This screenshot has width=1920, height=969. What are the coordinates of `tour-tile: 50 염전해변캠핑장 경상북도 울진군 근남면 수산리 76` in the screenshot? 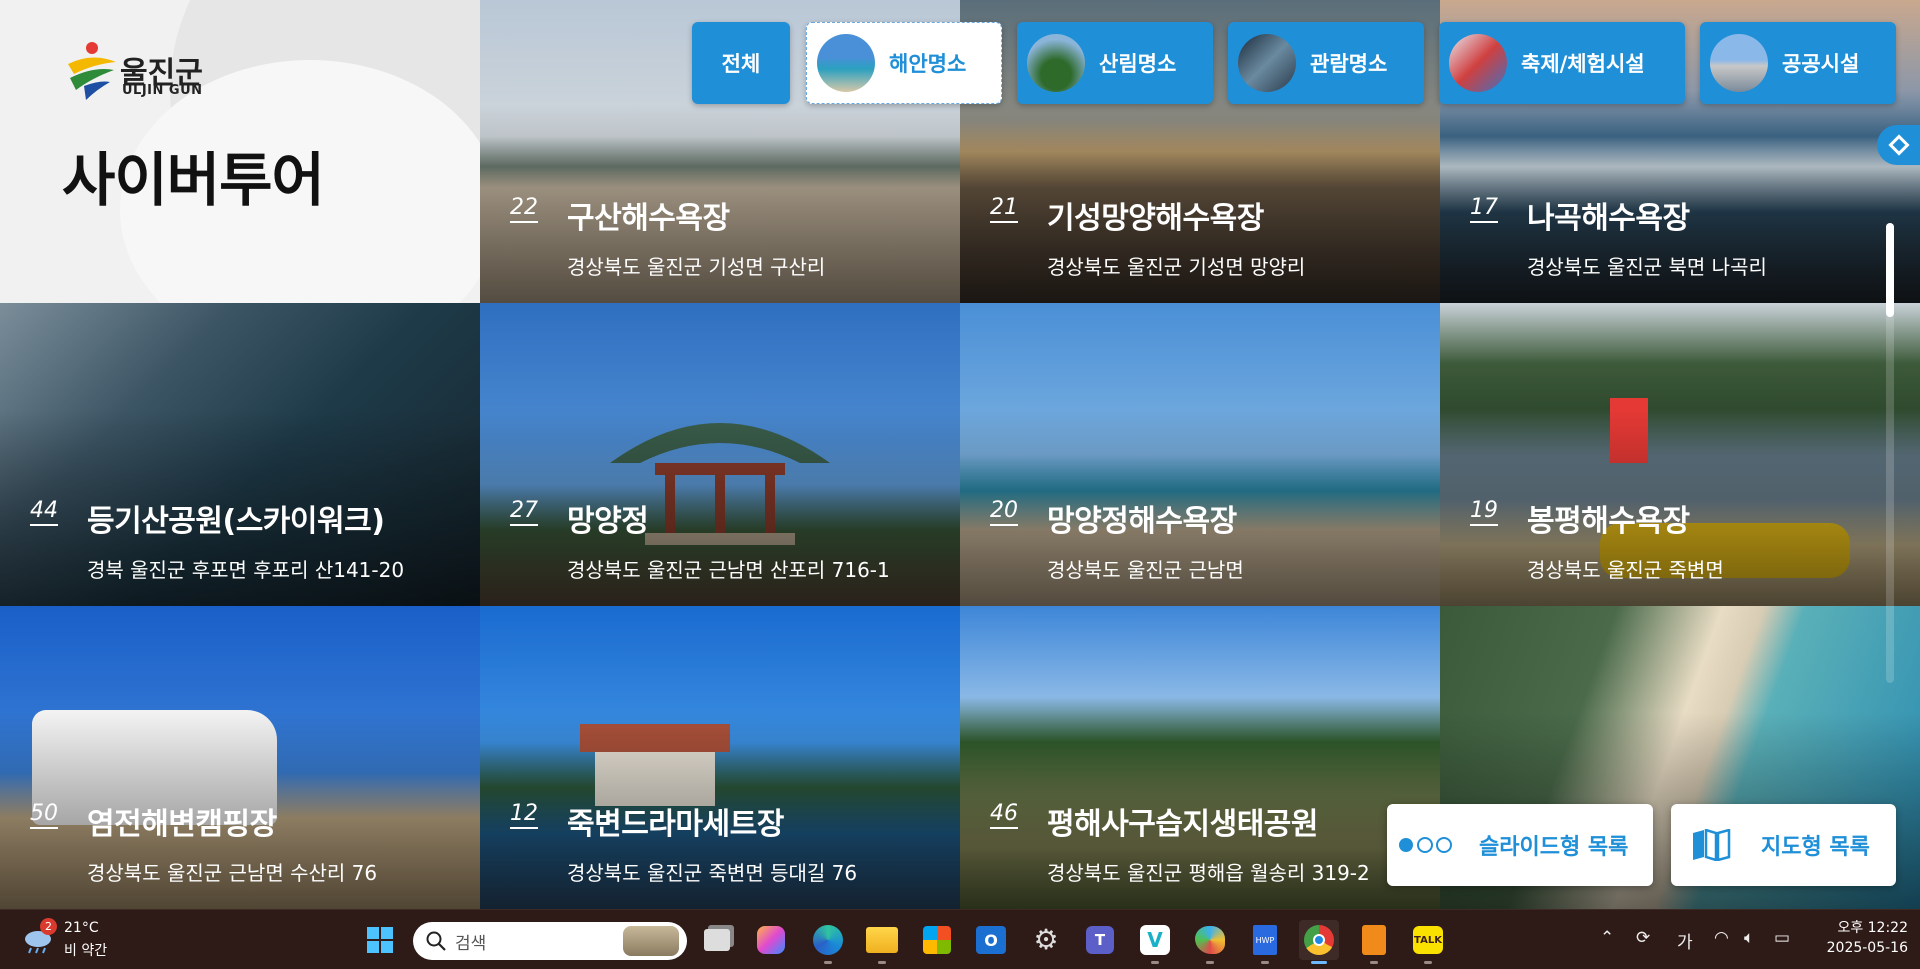 It's located at (240, 757).